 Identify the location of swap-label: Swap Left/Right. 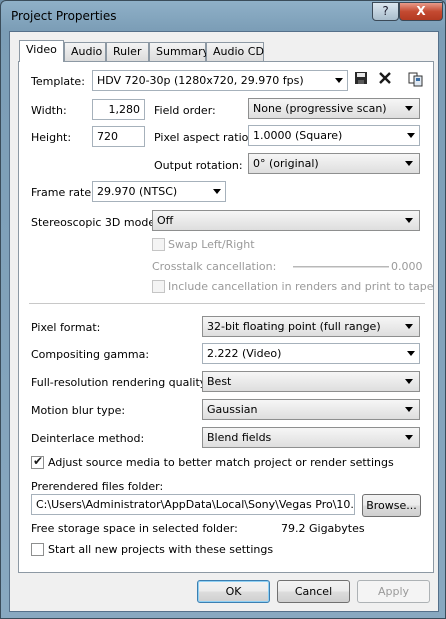
(211, 244).